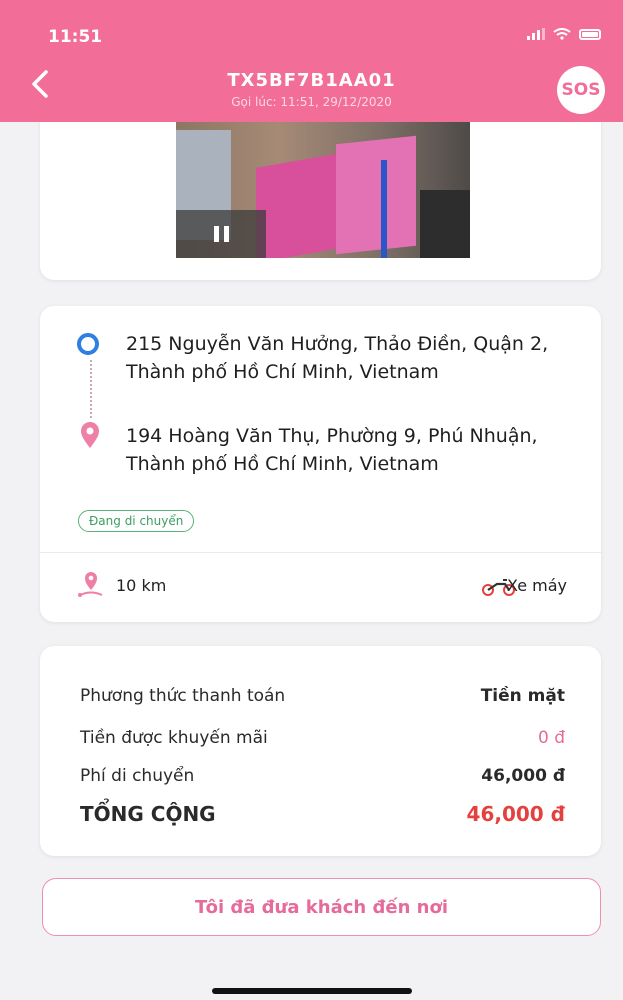 The image size is (623, 1000). What do you see at coordinates (221, 234) in the screenshot?
I see `pause-button` at bounding box center [221, 234].